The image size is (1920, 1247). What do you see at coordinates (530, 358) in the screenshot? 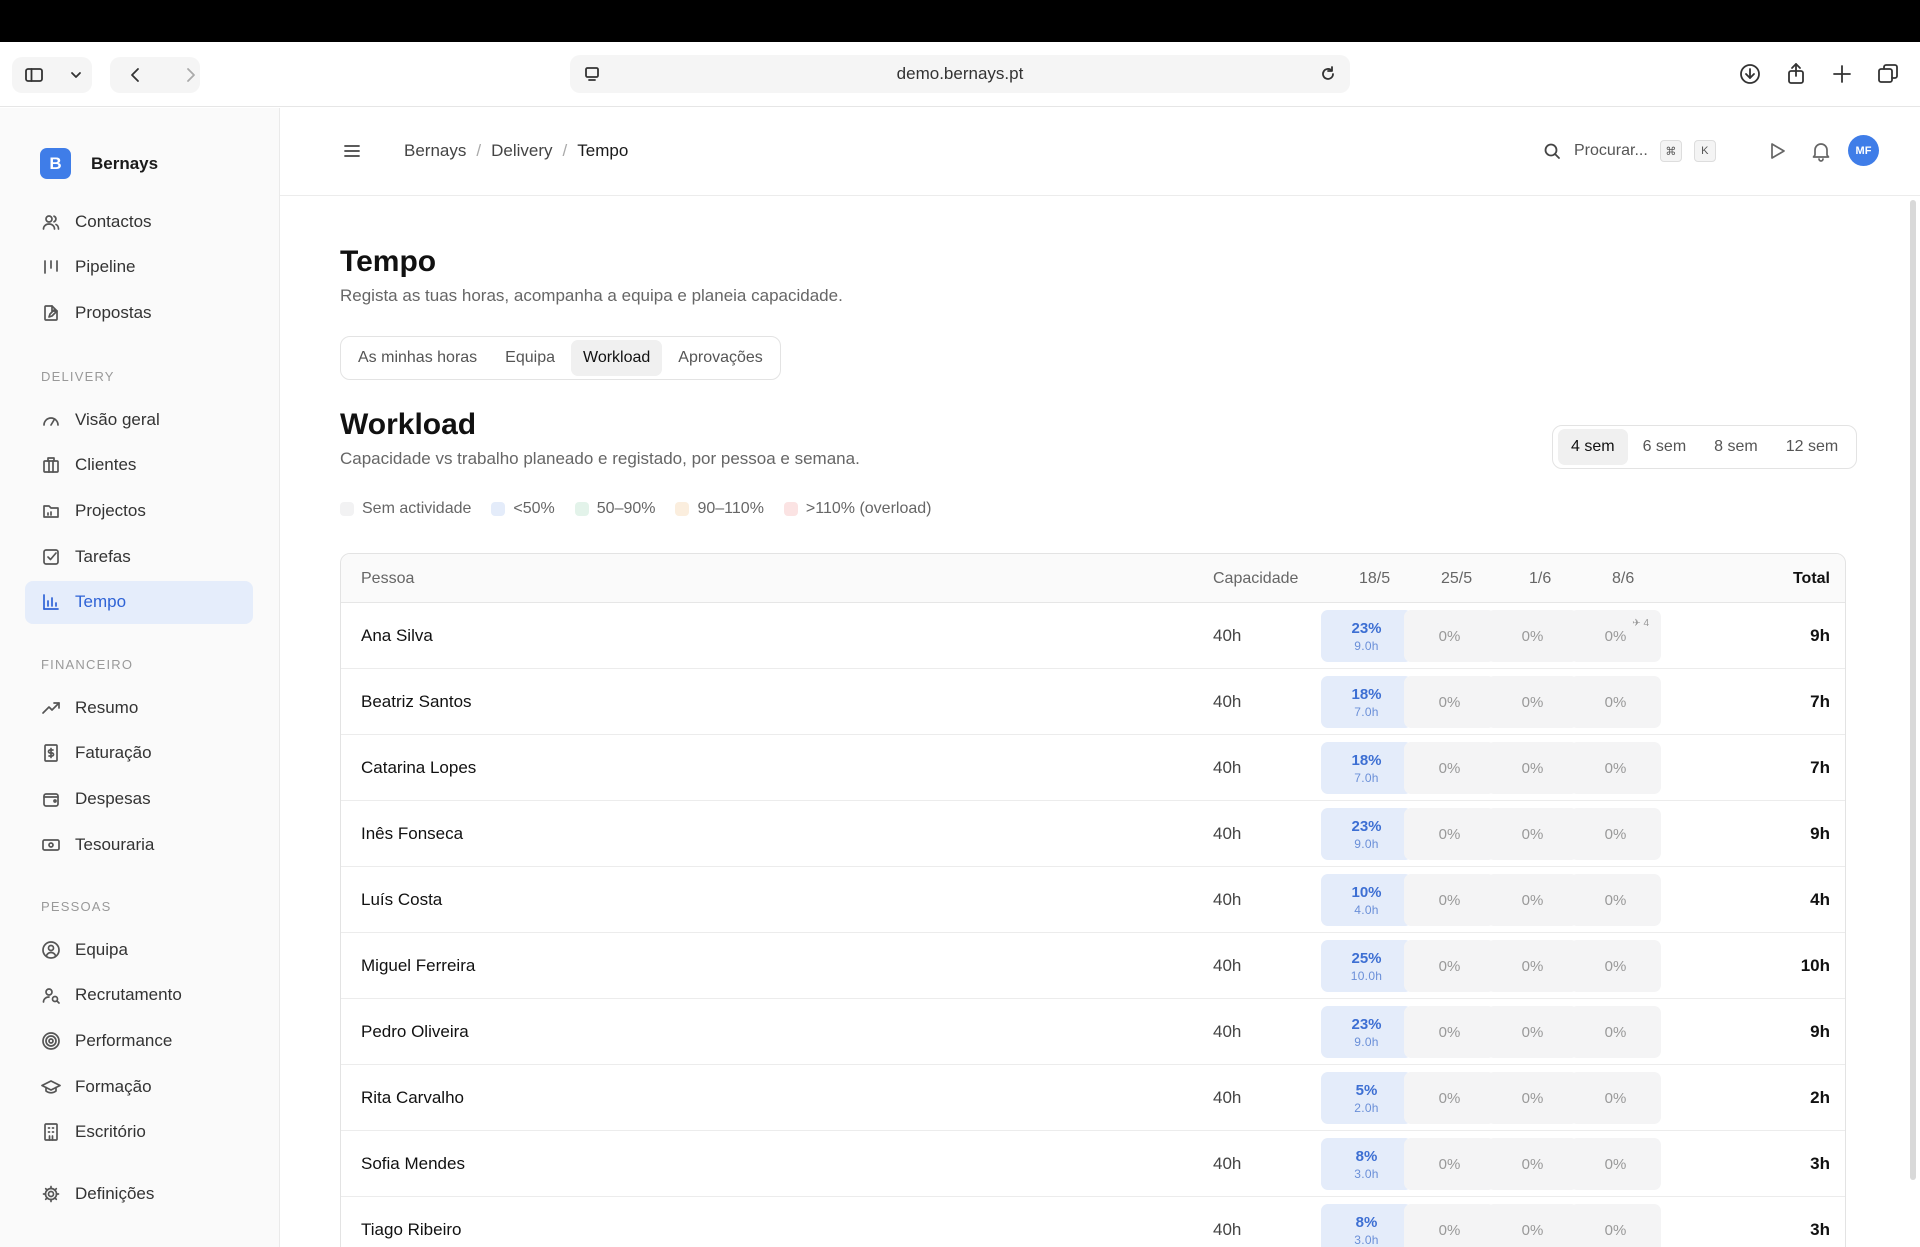
I see `tab-equipa: Equipa` at bounding box center [530, 358].